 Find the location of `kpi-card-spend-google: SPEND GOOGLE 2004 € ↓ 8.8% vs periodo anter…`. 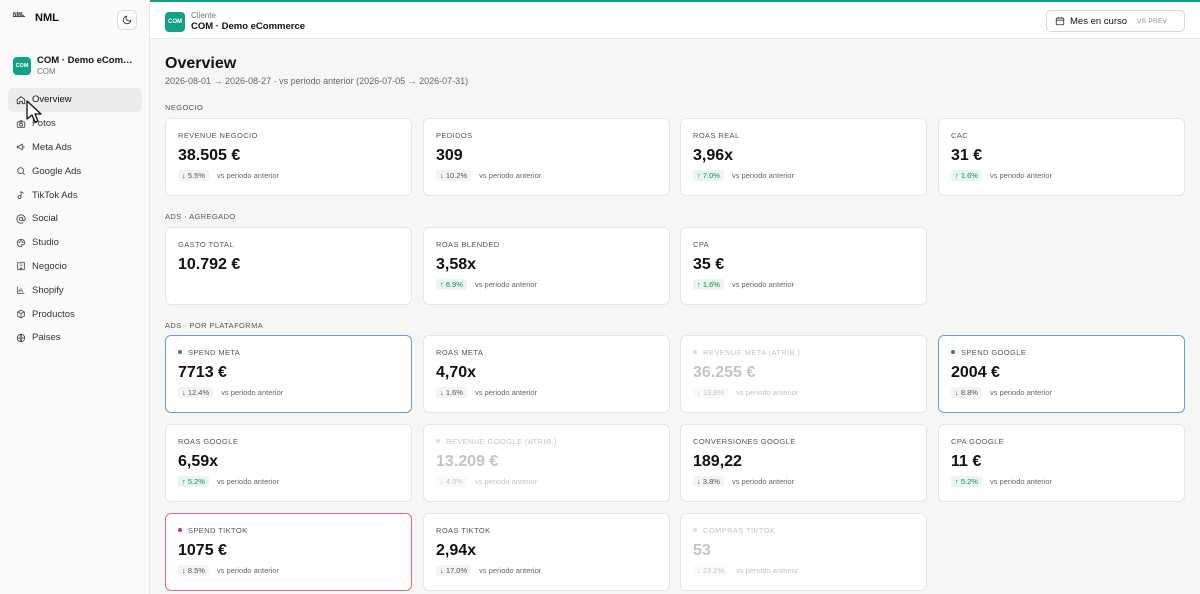

kpi-card-spend-google: SPEND GOOGLE 2004 € ↓ 8.8% vs periodo anter… is located at coordinates (1061, 374).